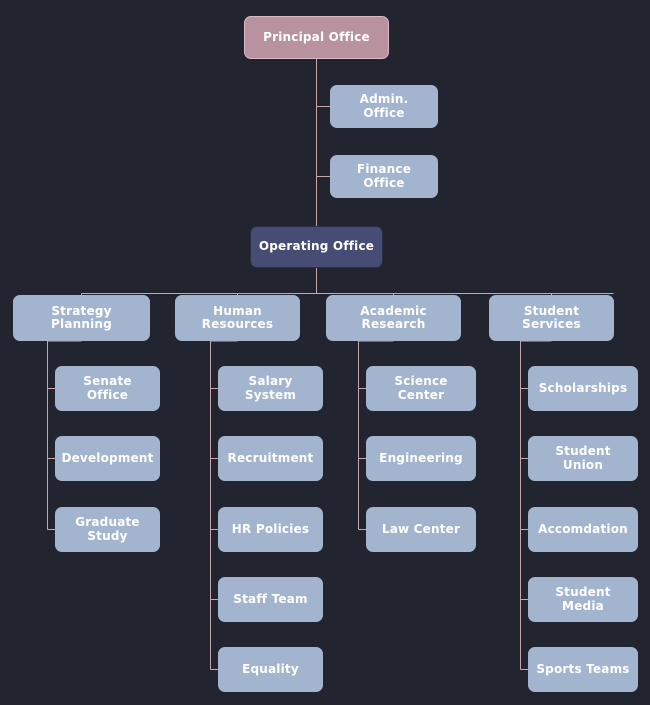 The image size is (650, 705). I want to click on org-node-student-media: Student Media, so click(583, 599).